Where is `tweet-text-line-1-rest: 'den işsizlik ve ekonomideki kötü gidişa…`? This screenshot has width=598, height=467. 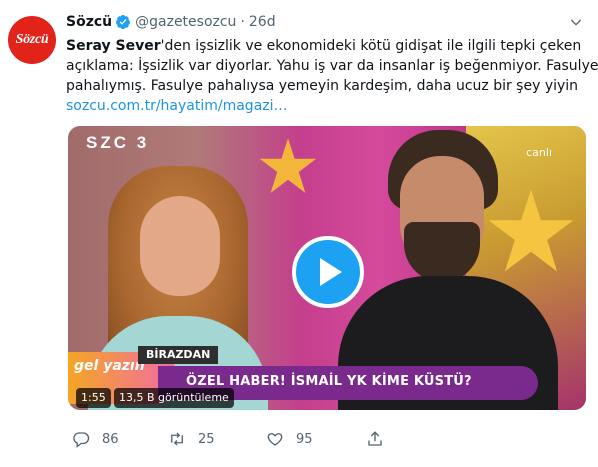 tweet-text-line-1-rest: 'den işsizlik ve ekonomideki kötü gidişa… is located at coordinates (371, 46).